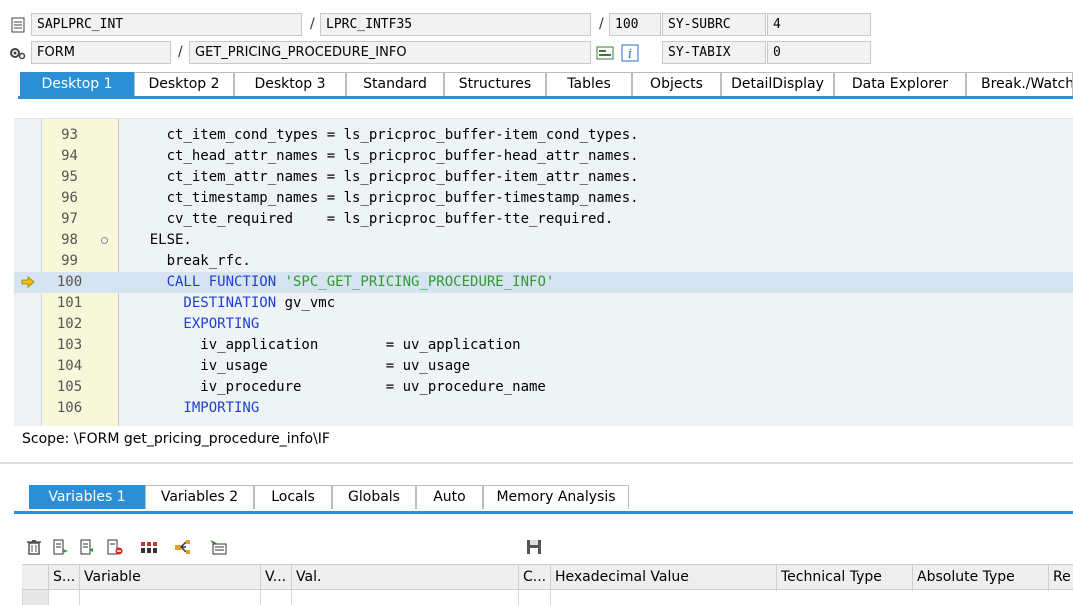 Image resolution: width=1073 pixels, height=605 pixels. I want to click on current-line-arrow-icon, so click(28, 282).